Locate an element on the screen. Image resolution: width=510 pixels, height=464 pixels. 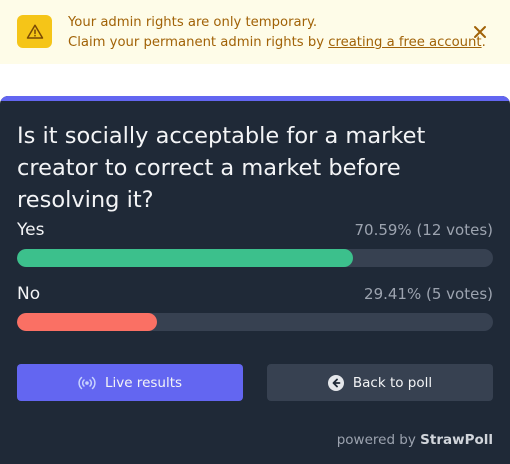
option-bar-fill-no is located at coordinates (87, 322).